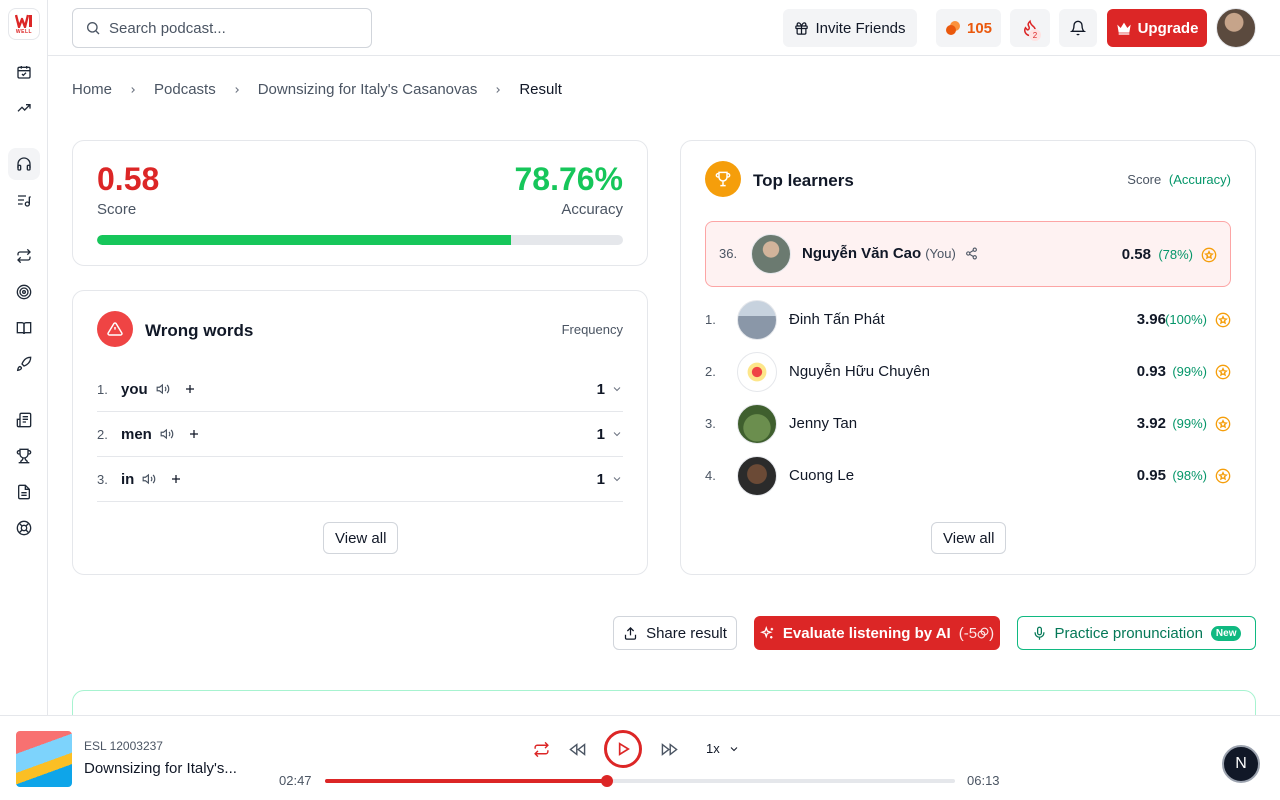  I want to click on calendar-check-icon, so click(24, 72).